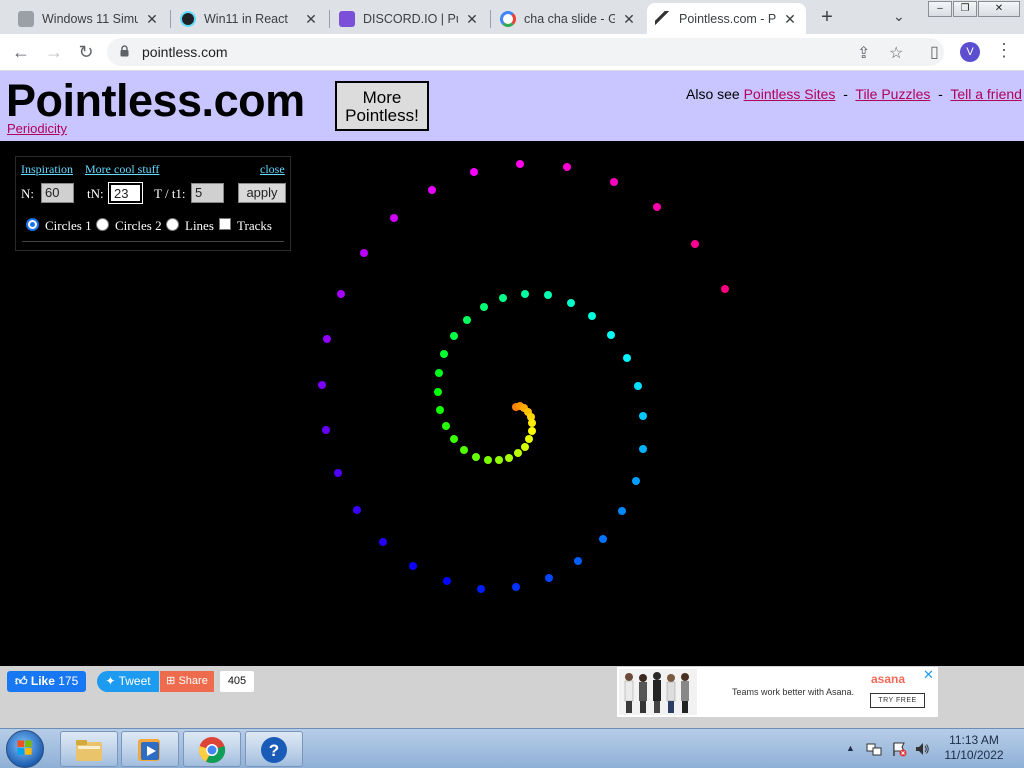 The image size is (1024, 768). Describe the element at coordinates (207, 193) in the screenshot. I see `ratio-input: 5` at that location.